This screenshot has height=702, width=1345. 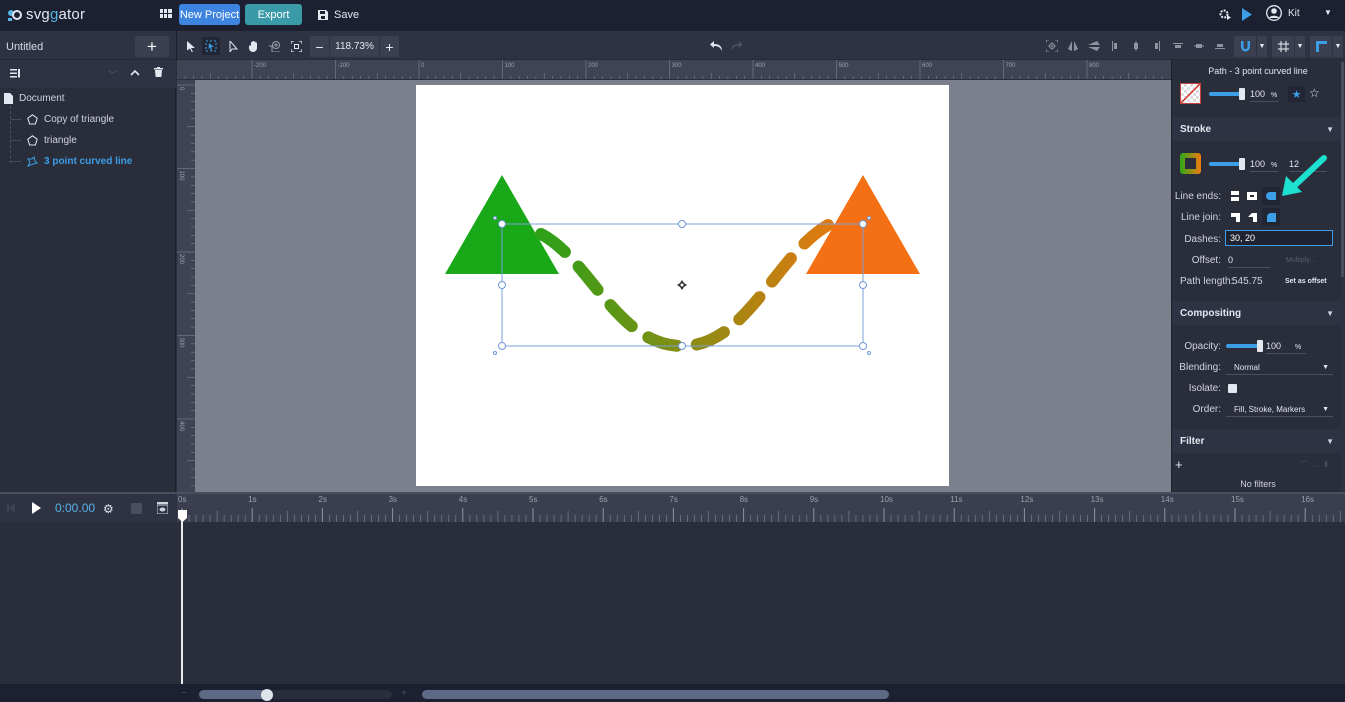 What do you see at coordinates (1245, 46) in the screenshot?
I see `snapping-magnet-icon` at bounding box center [1245, 46].